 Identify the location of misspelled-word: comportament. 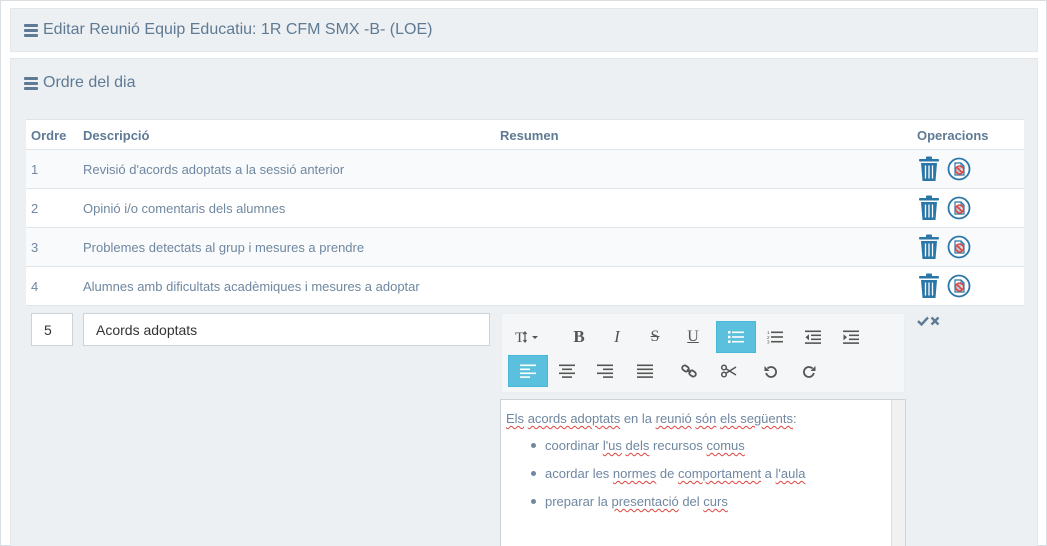
(719, 473).